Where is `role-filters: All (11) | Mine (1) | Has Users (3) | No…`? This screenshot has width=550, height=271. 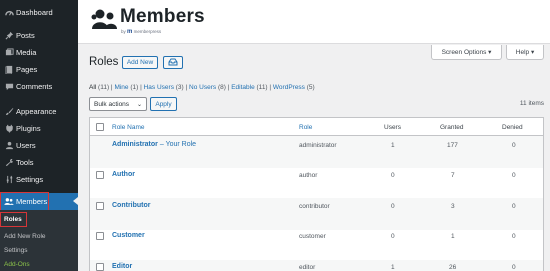
role-filters: All (11) | Mine (1) | Has Users (3) | No… is located at coordinates (202, 87).